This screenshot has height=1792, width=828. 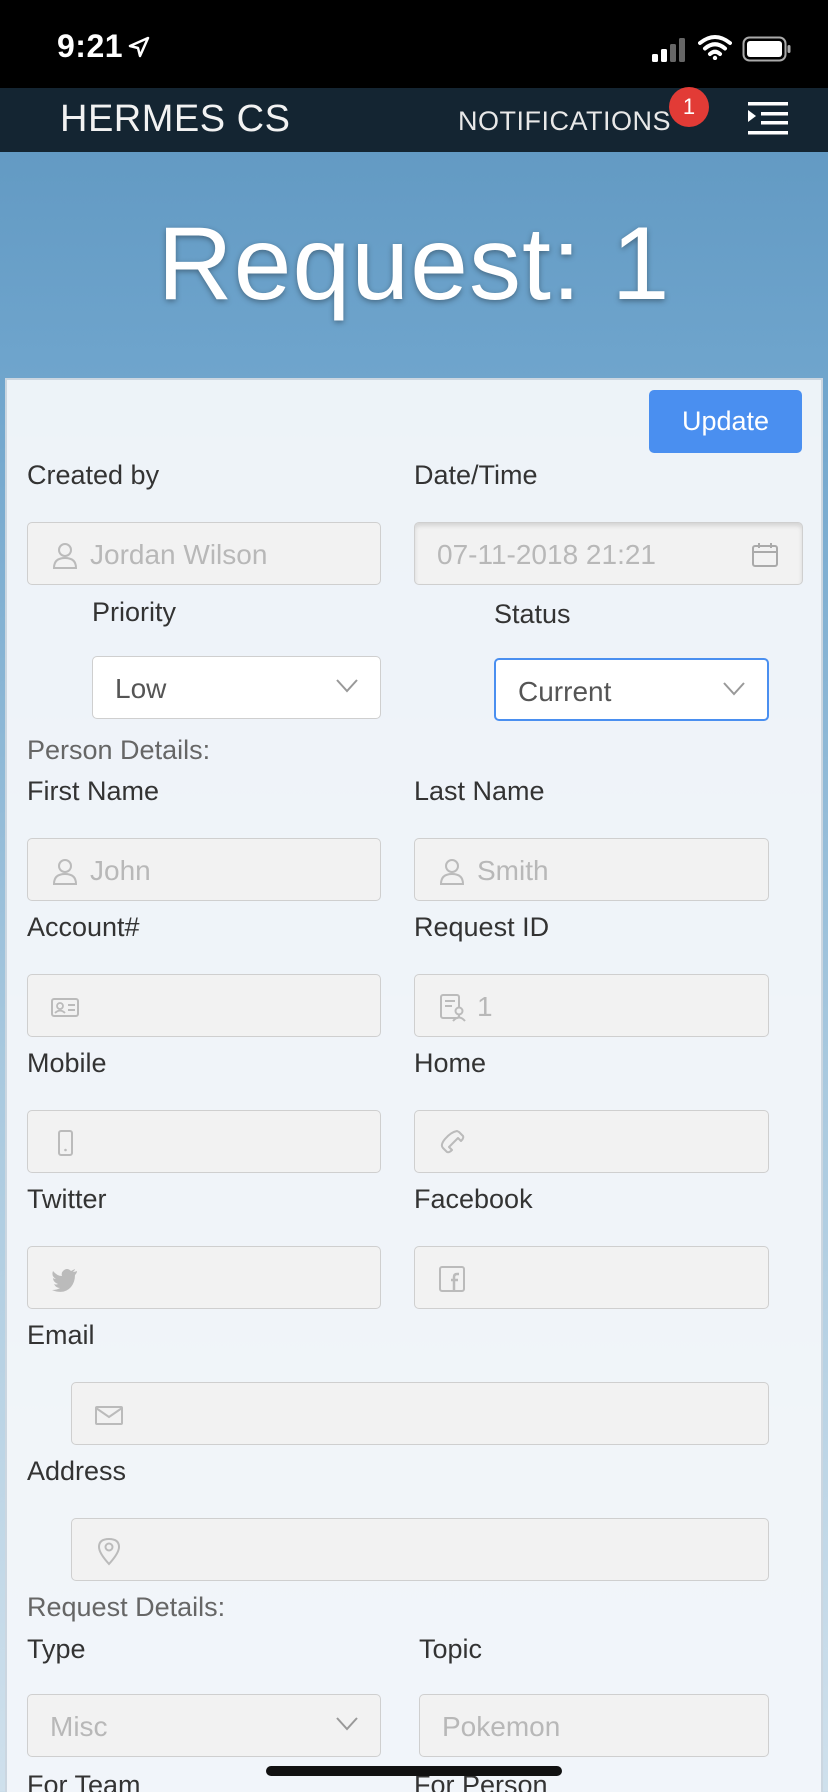 What do you see at coordinates (420, 1549) in the screenshot?
I see `address-field` at bounding box center [420, 1549].